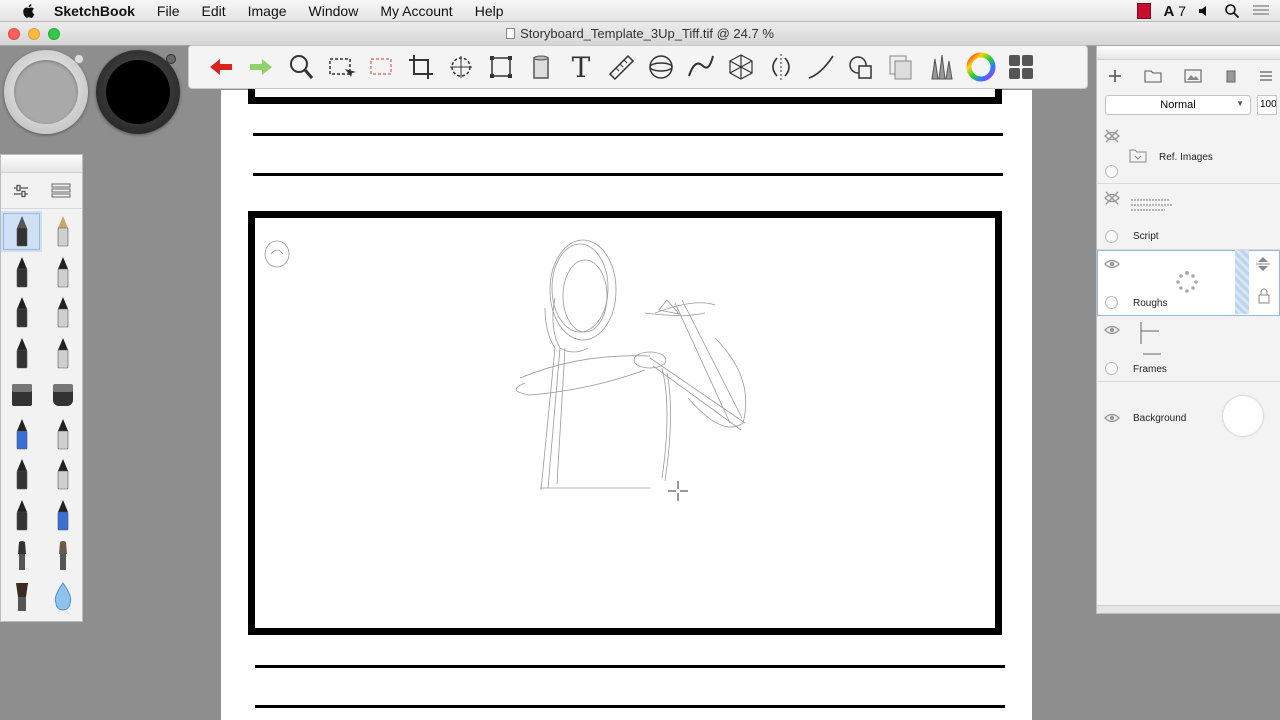 This screenshot has height=720, width=1280. I want to click on adobe-status: A 7, so click(1174, 11).